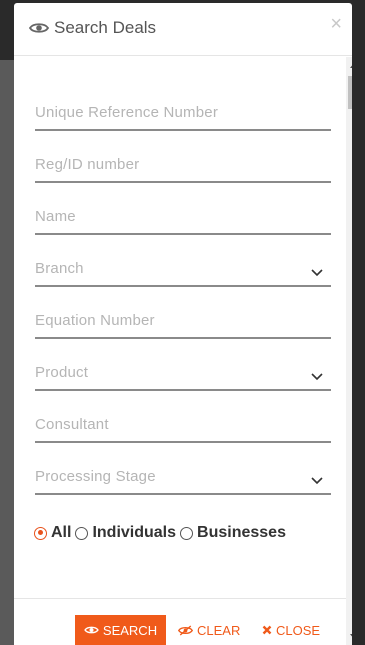  Describe the element at coordinates (7, 352) in the screenshot. I see `modal-backdrop` at that location.